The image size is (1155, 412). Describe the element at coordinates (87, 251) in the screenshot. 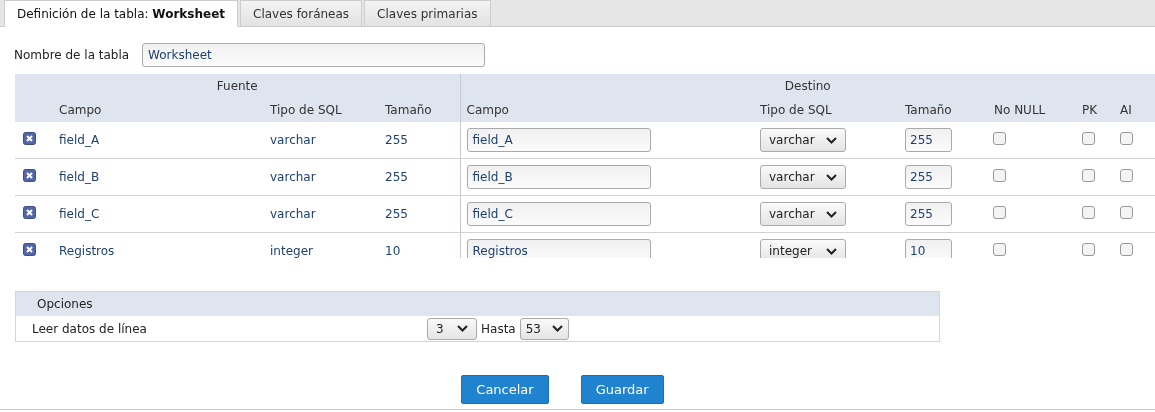

I see `table-cell: Registros` at that location.